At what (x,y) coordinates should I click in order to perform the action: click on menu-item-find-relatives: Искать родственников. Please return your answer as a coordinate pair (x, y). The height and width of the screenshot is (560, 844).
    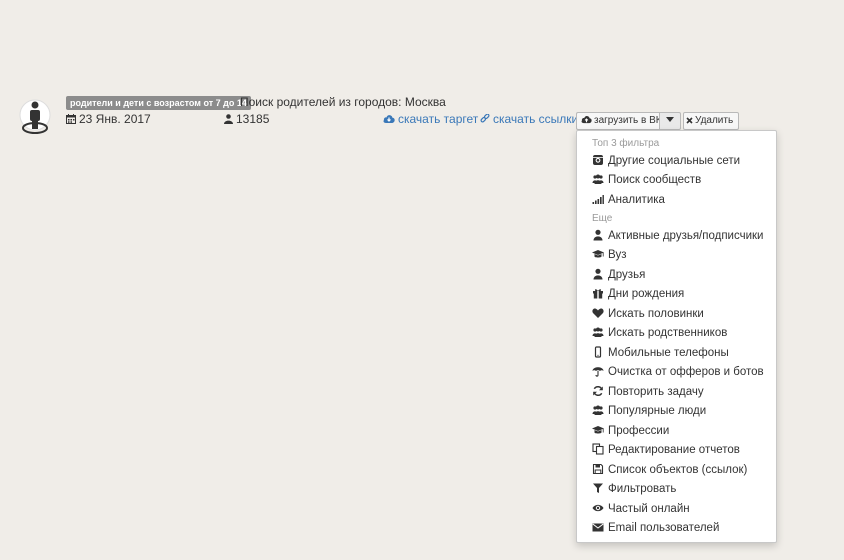
    Looking at the image, I should click on (683, 333).